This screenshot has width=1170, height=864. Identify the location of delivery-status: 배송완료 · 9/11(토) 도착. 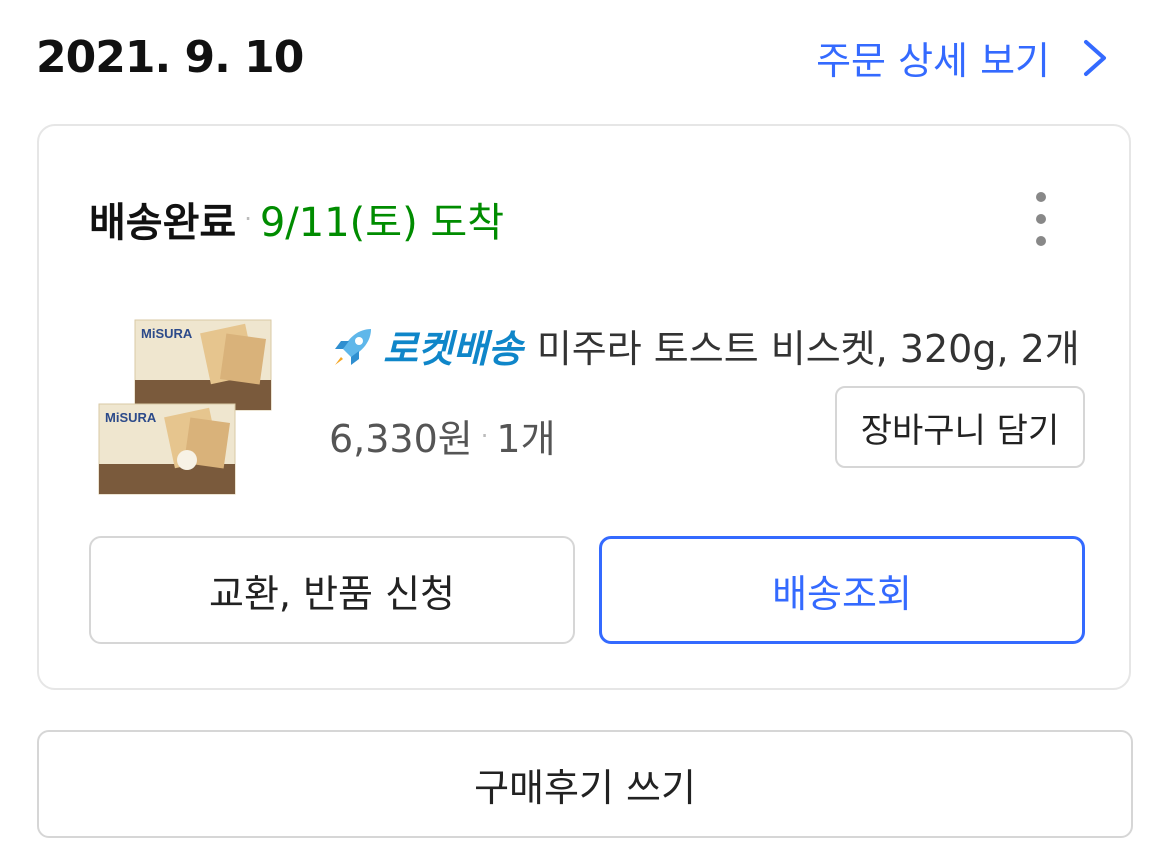
(296, 219).